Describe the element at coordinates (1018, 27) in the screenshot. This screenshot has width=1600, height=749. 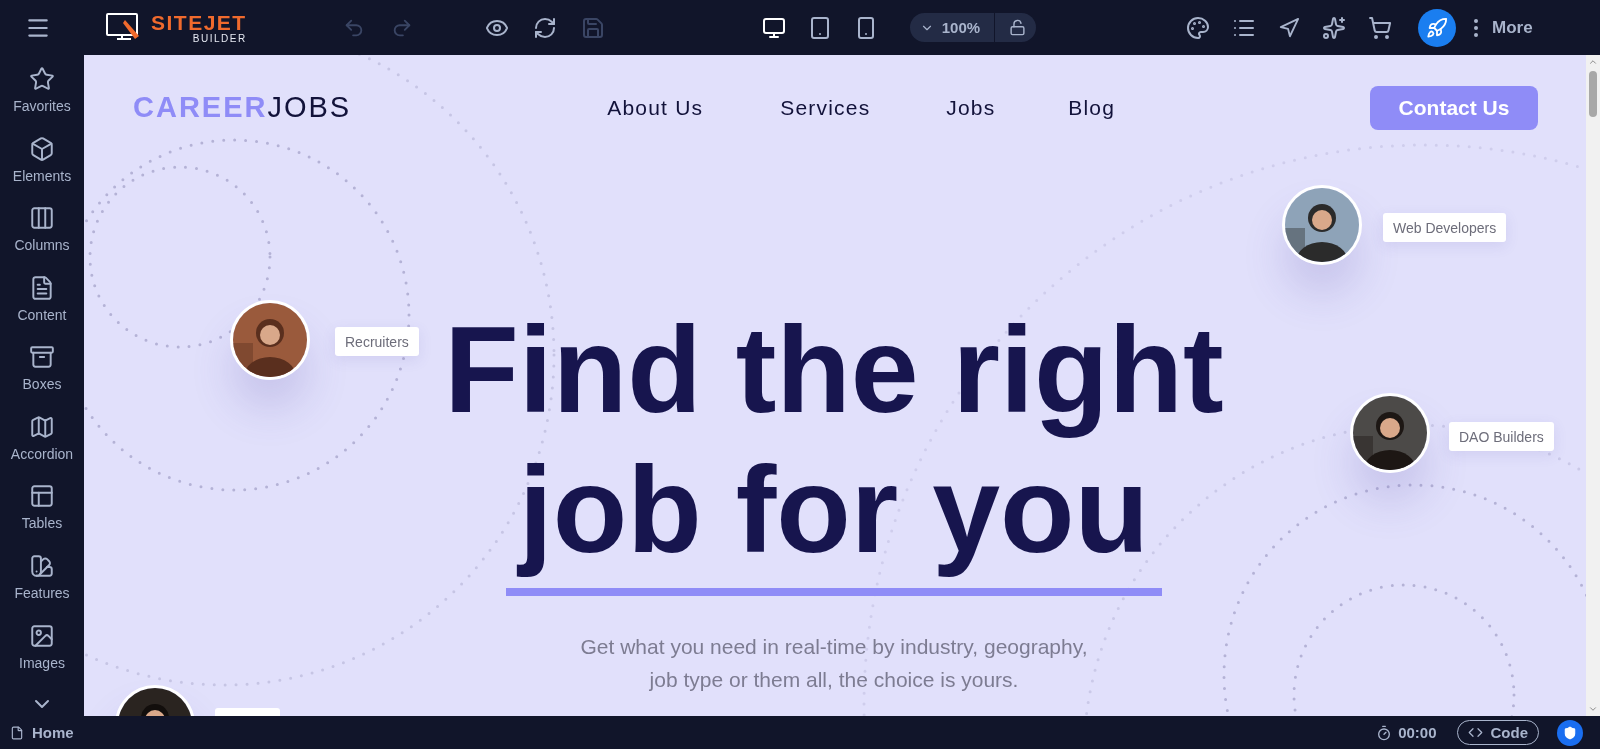
I see `unlock-icon` at that location.